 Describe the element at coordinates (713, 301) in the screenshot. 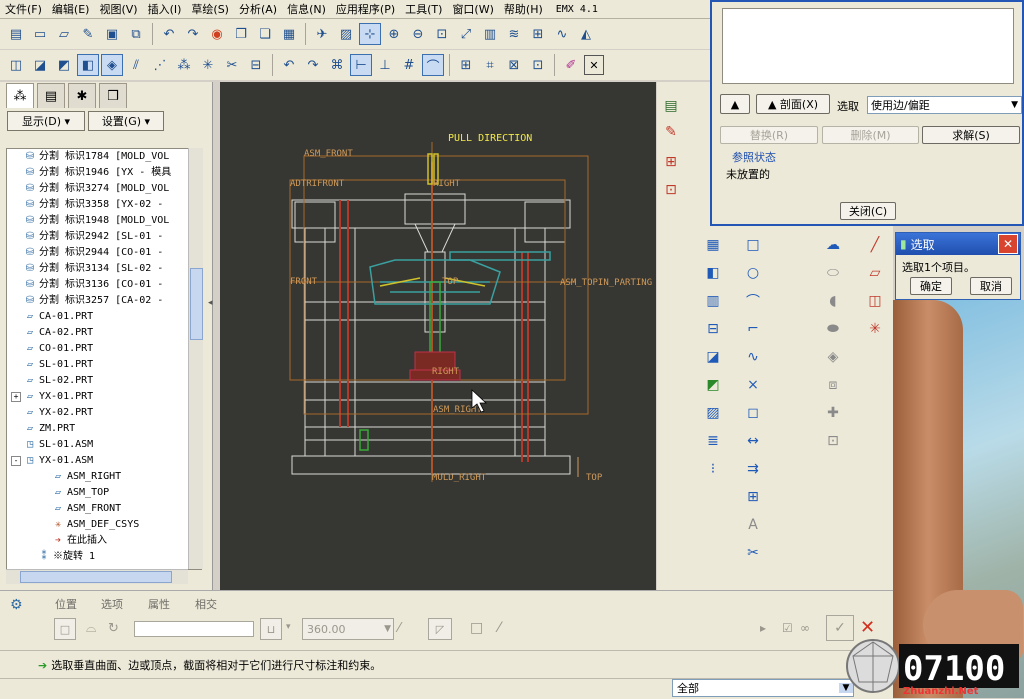

I see `sketch-spline-icon: ▥` at that location.